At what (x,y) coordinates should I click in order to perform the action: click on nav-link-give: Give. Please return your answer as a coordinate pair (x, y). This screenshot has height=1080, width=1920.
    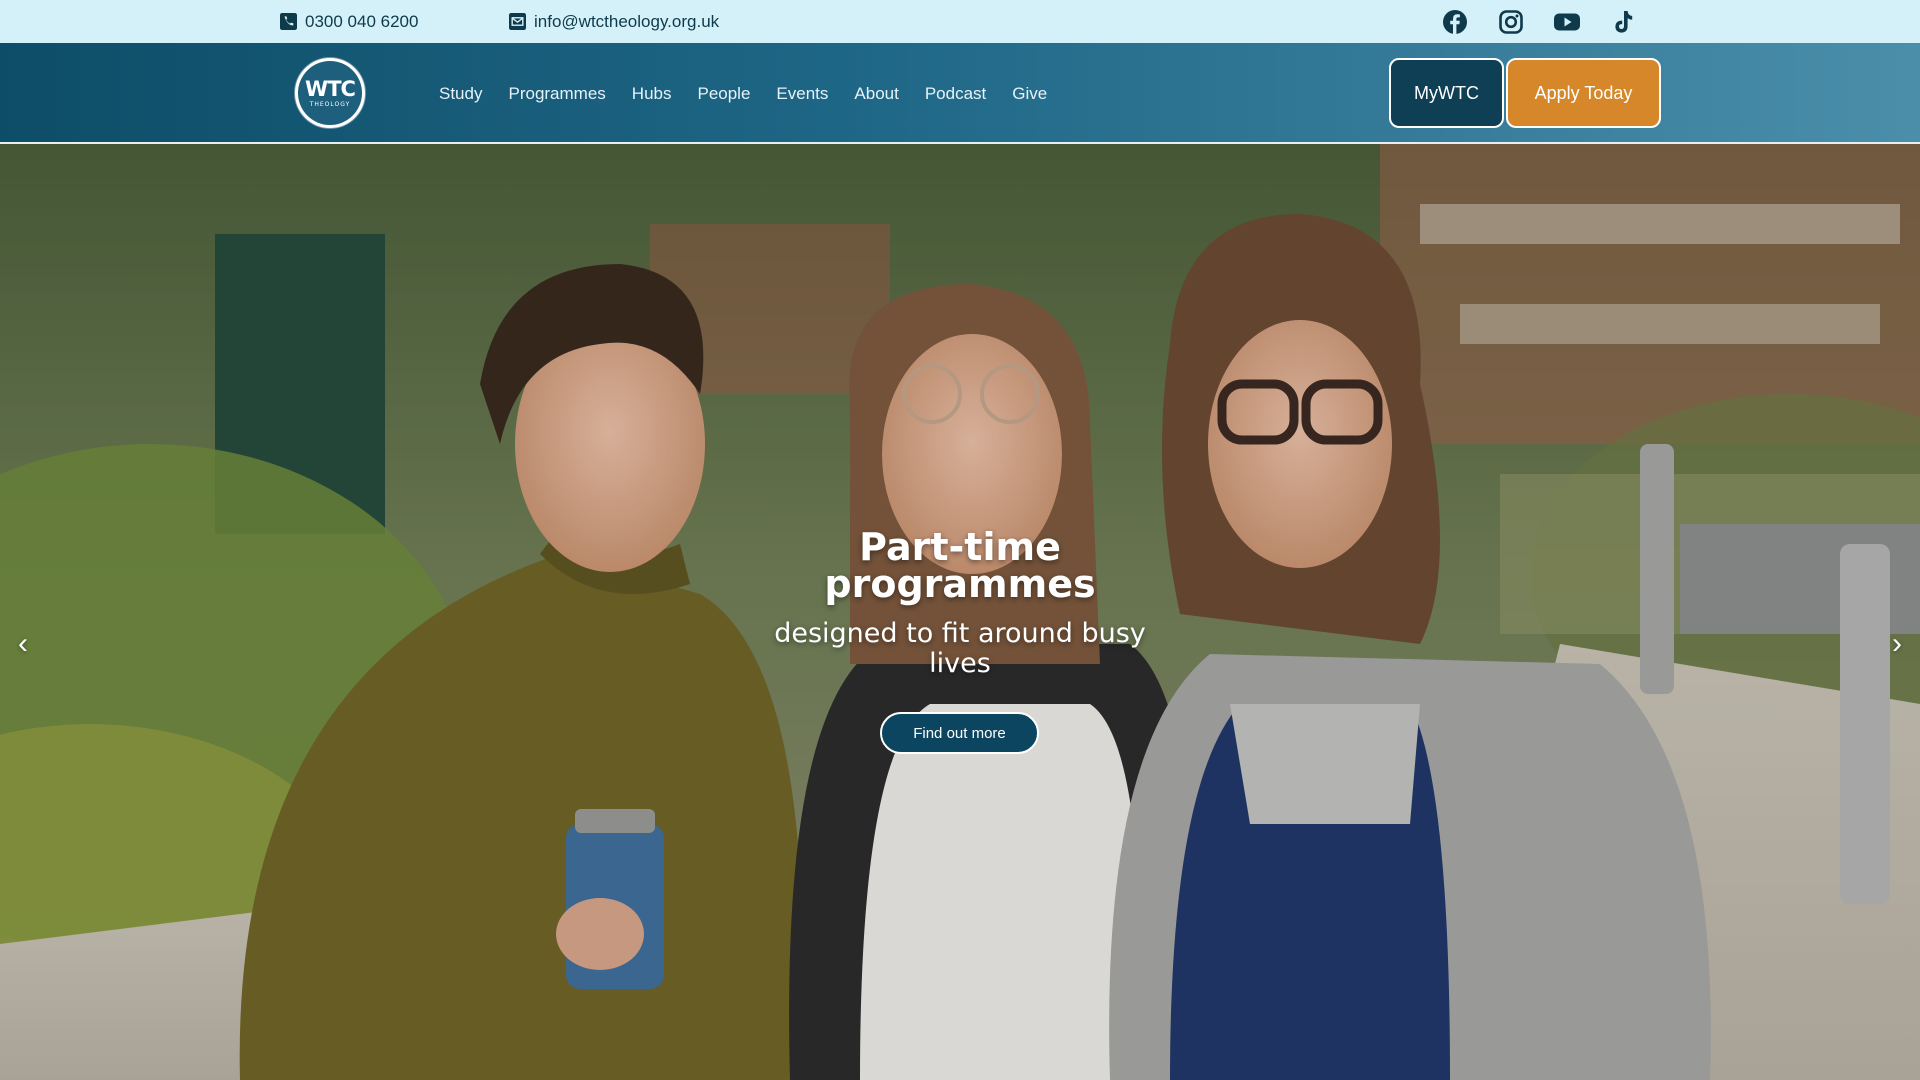
    Looking at the image, I should click on (1029, 94).